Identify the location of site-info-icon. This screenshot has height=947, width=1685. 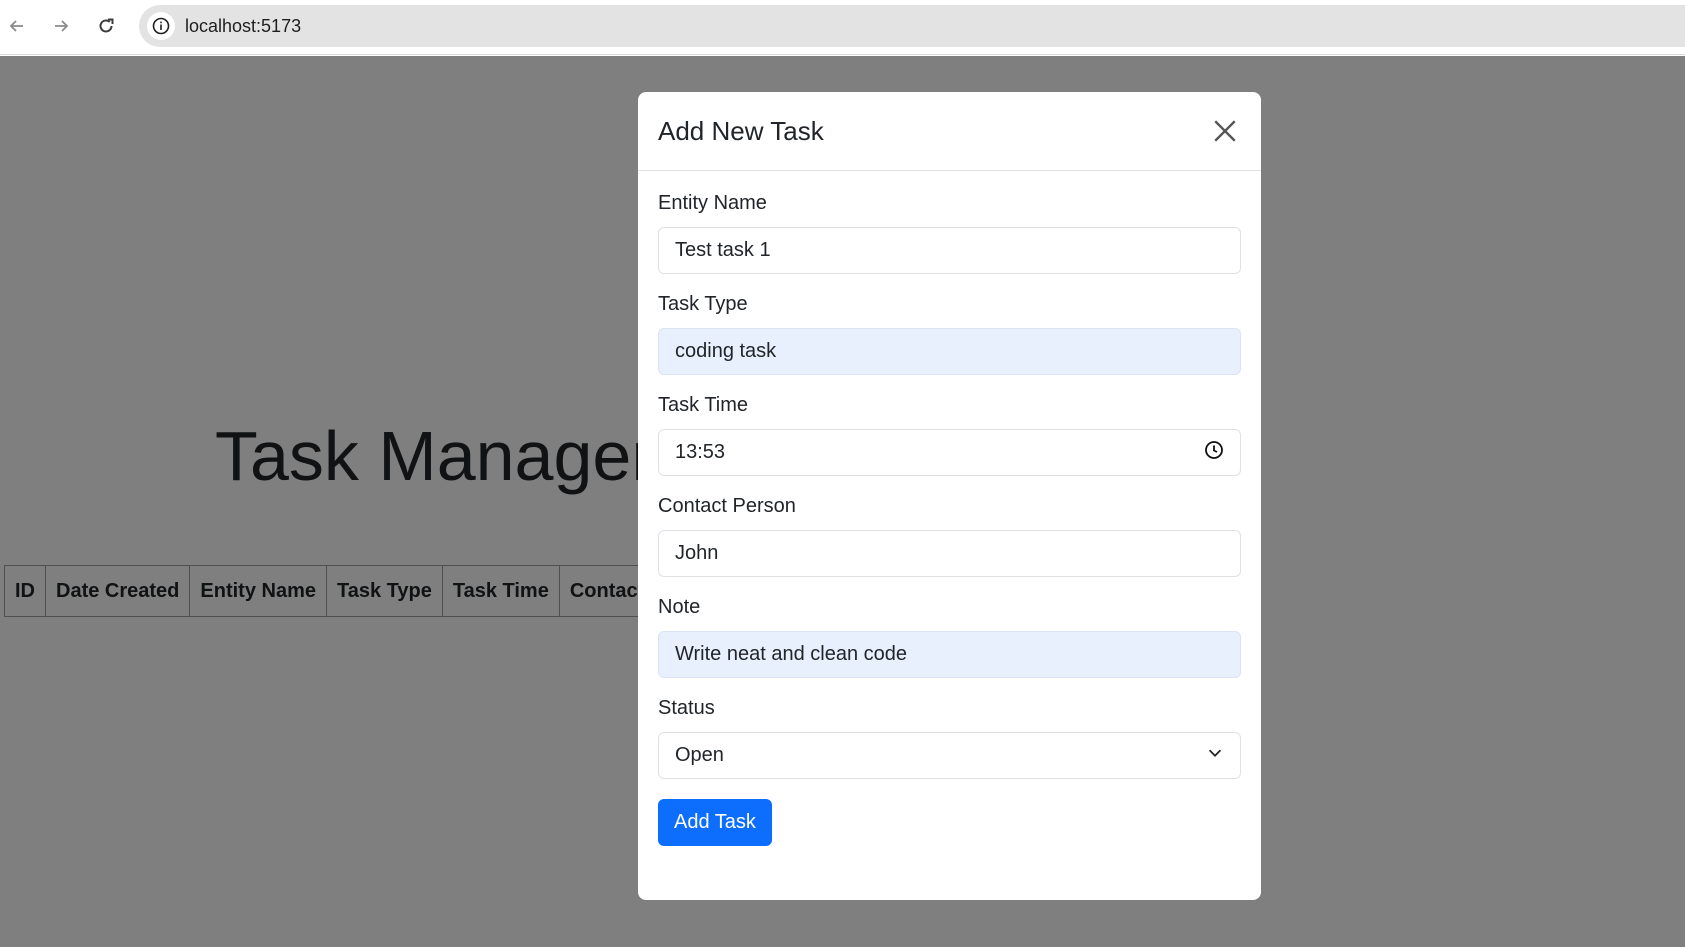
(161, 26).